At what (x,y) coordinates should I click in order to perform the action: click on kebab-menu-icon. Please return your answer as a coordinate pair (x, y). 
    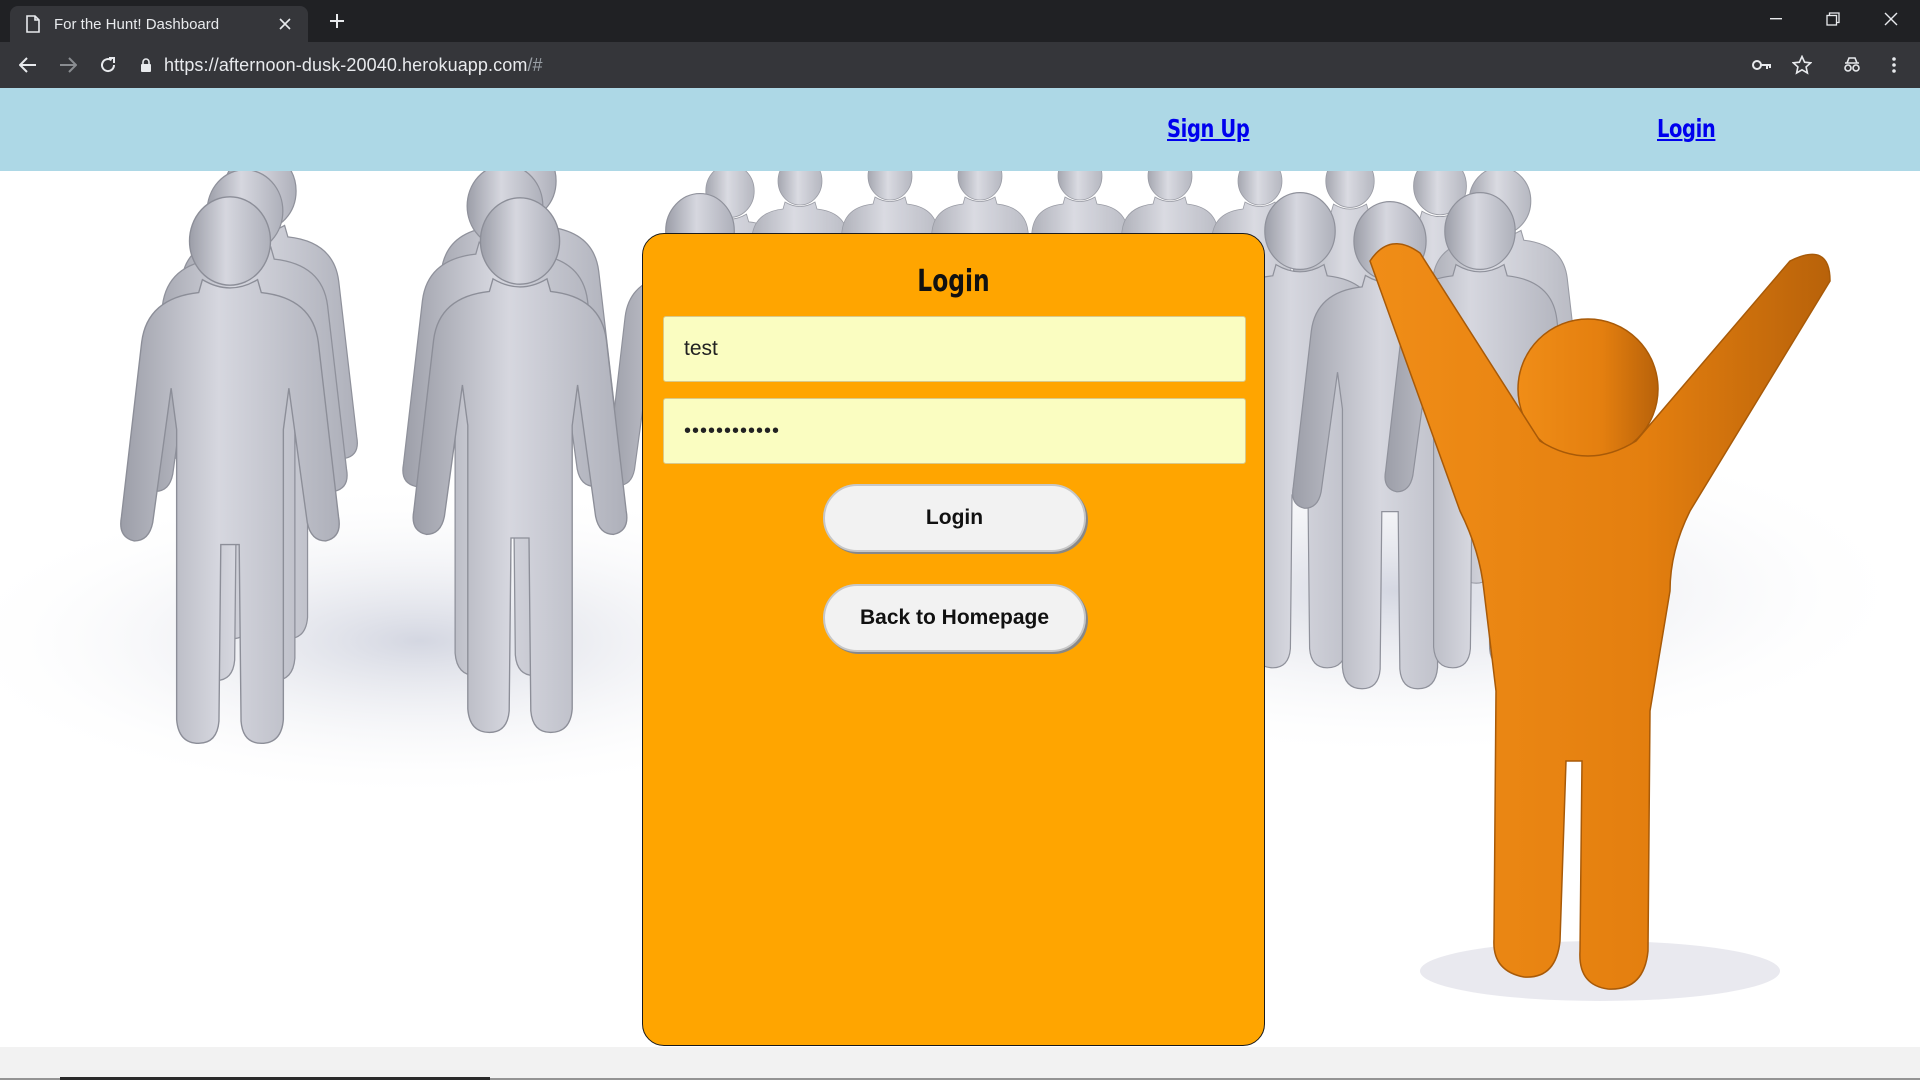
    Looking at the image, I should click on (1894, 65).